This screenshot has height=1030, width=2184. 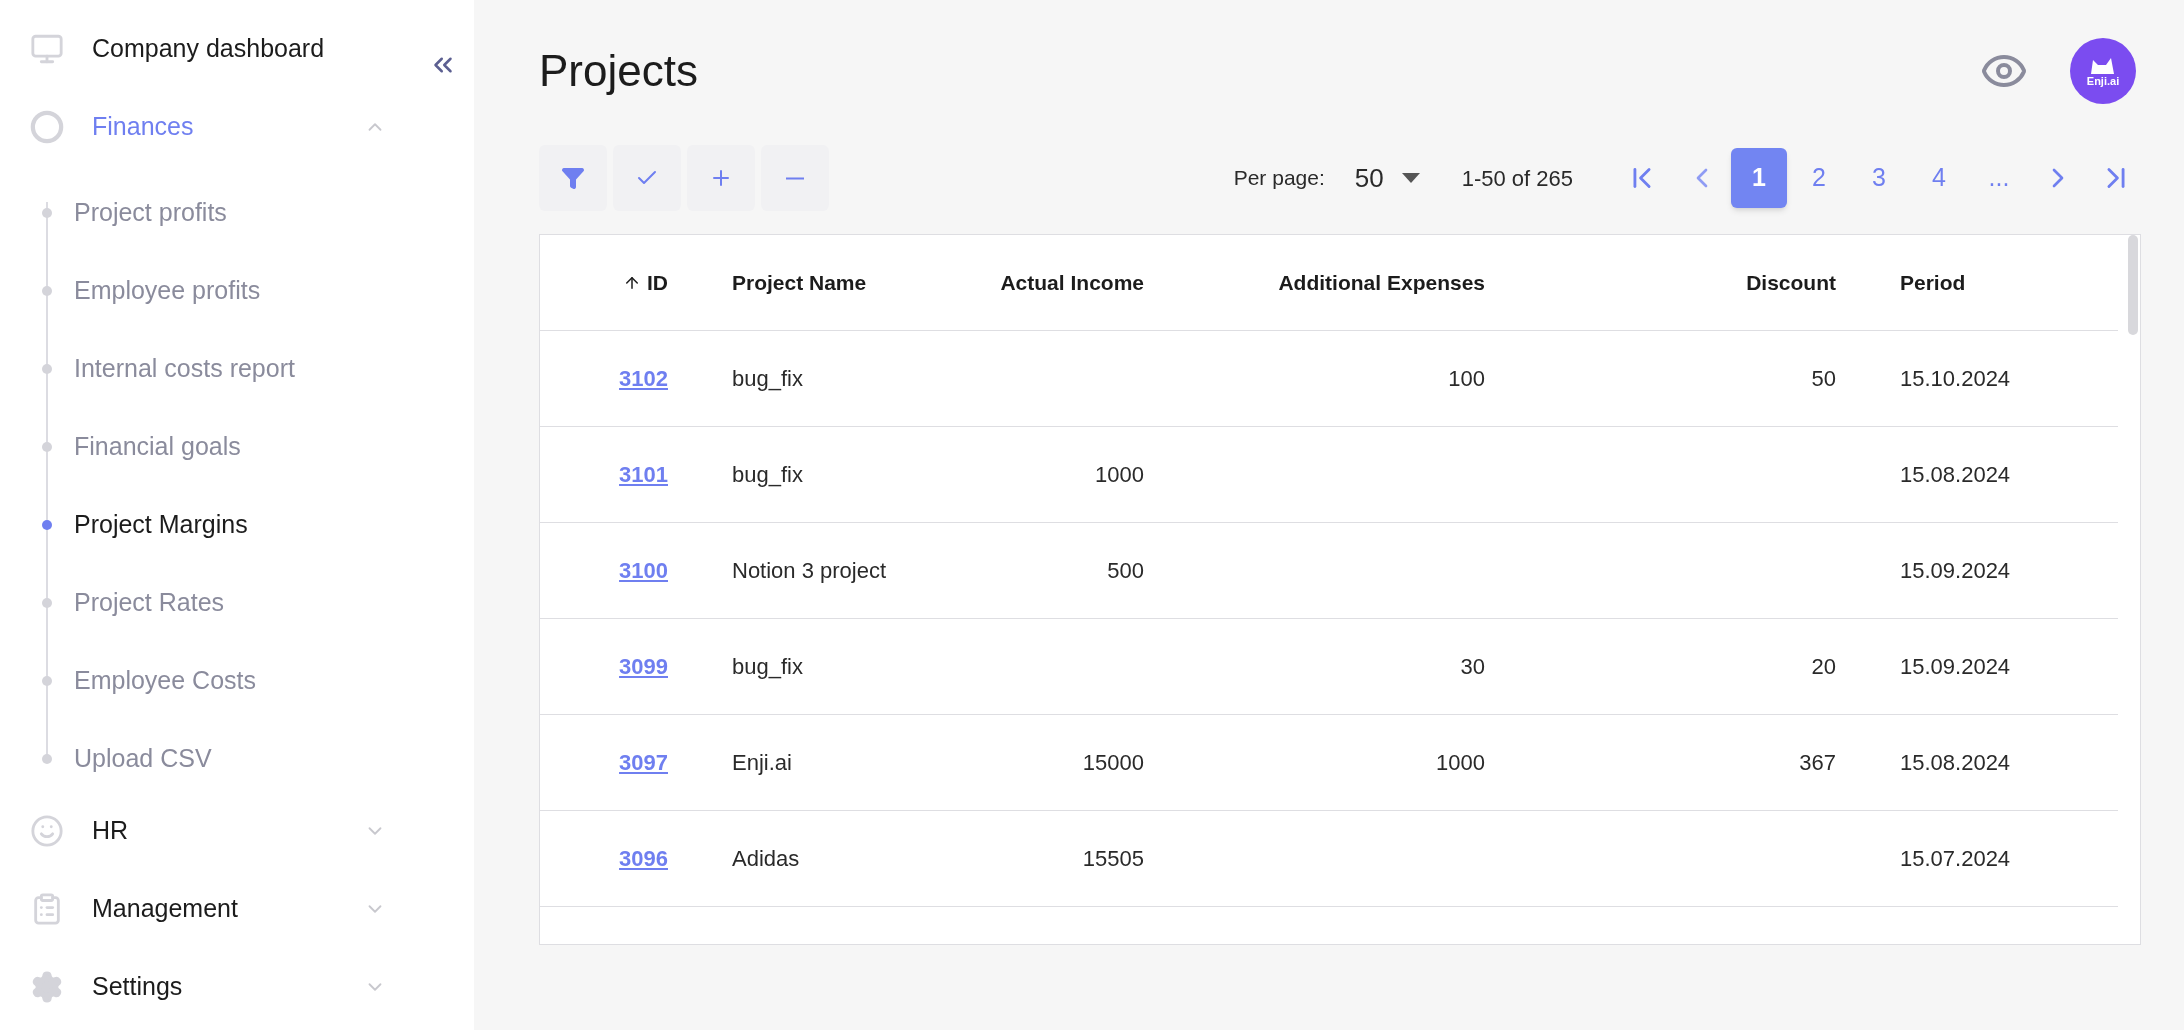 I want to click on minus-icon, so click(x=795, y=178).